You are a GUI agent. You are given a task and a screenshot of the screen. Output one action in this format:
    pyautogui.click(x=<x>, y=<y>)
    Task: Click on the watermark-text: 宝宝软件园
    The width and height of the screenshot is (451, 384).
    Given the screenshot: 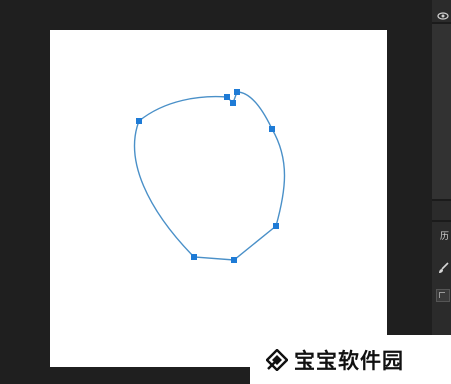 What is the action you would take?
    pyautogui.click(x=349, y=360)
    